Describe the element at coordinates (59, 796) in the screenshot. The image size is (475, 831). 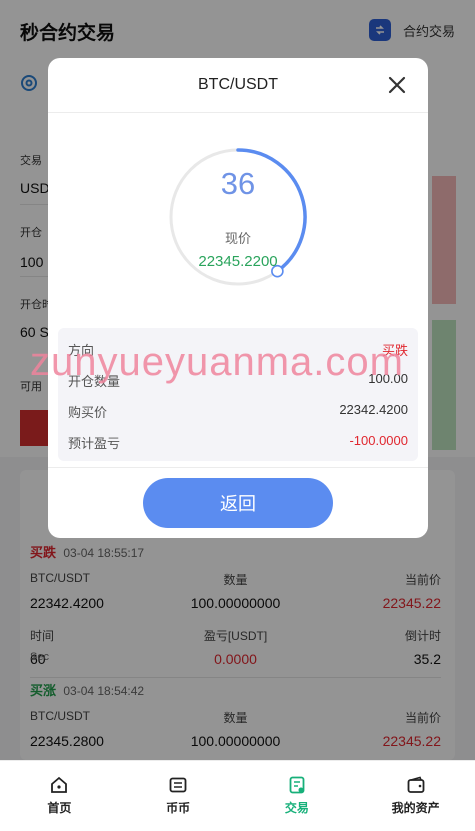
I see `tab-home: 首页` at that location.